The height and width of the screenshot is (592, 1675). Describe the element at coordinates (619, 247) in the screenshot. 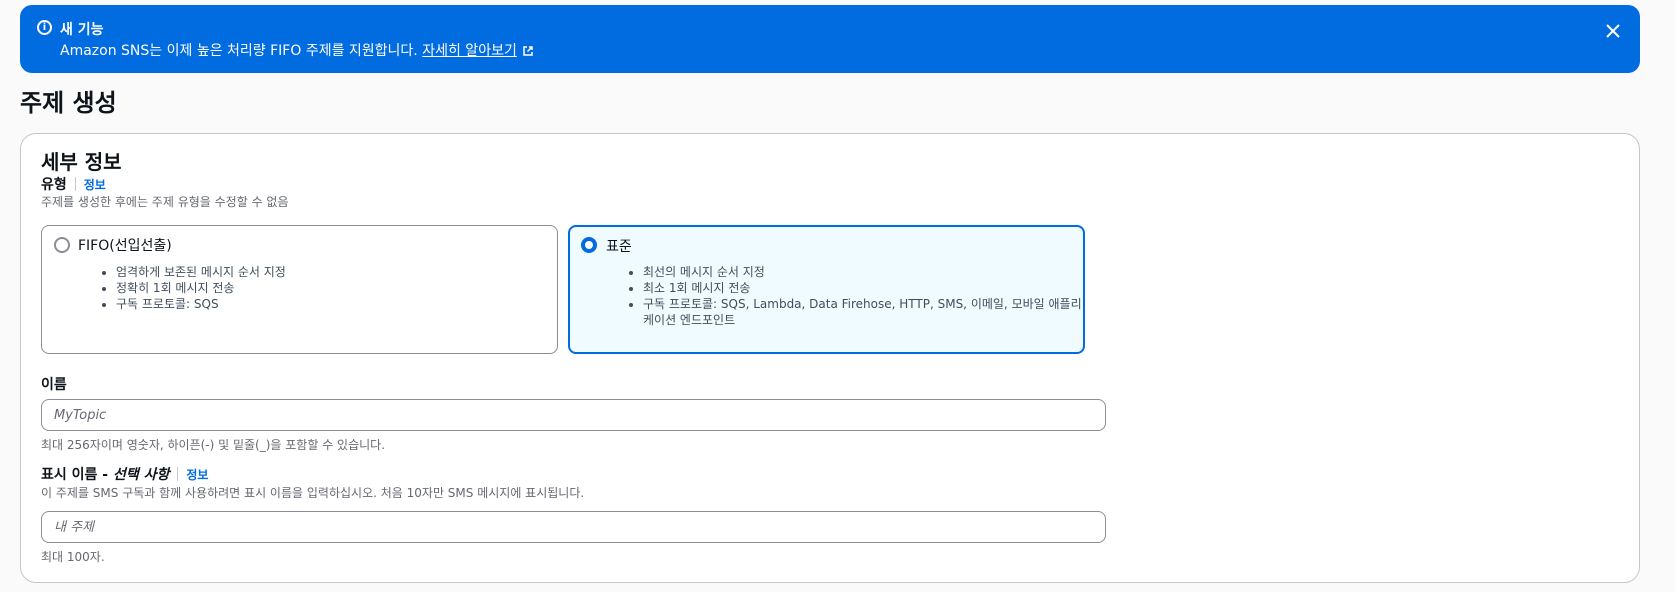

I see `standard-label: 표준` at that location.